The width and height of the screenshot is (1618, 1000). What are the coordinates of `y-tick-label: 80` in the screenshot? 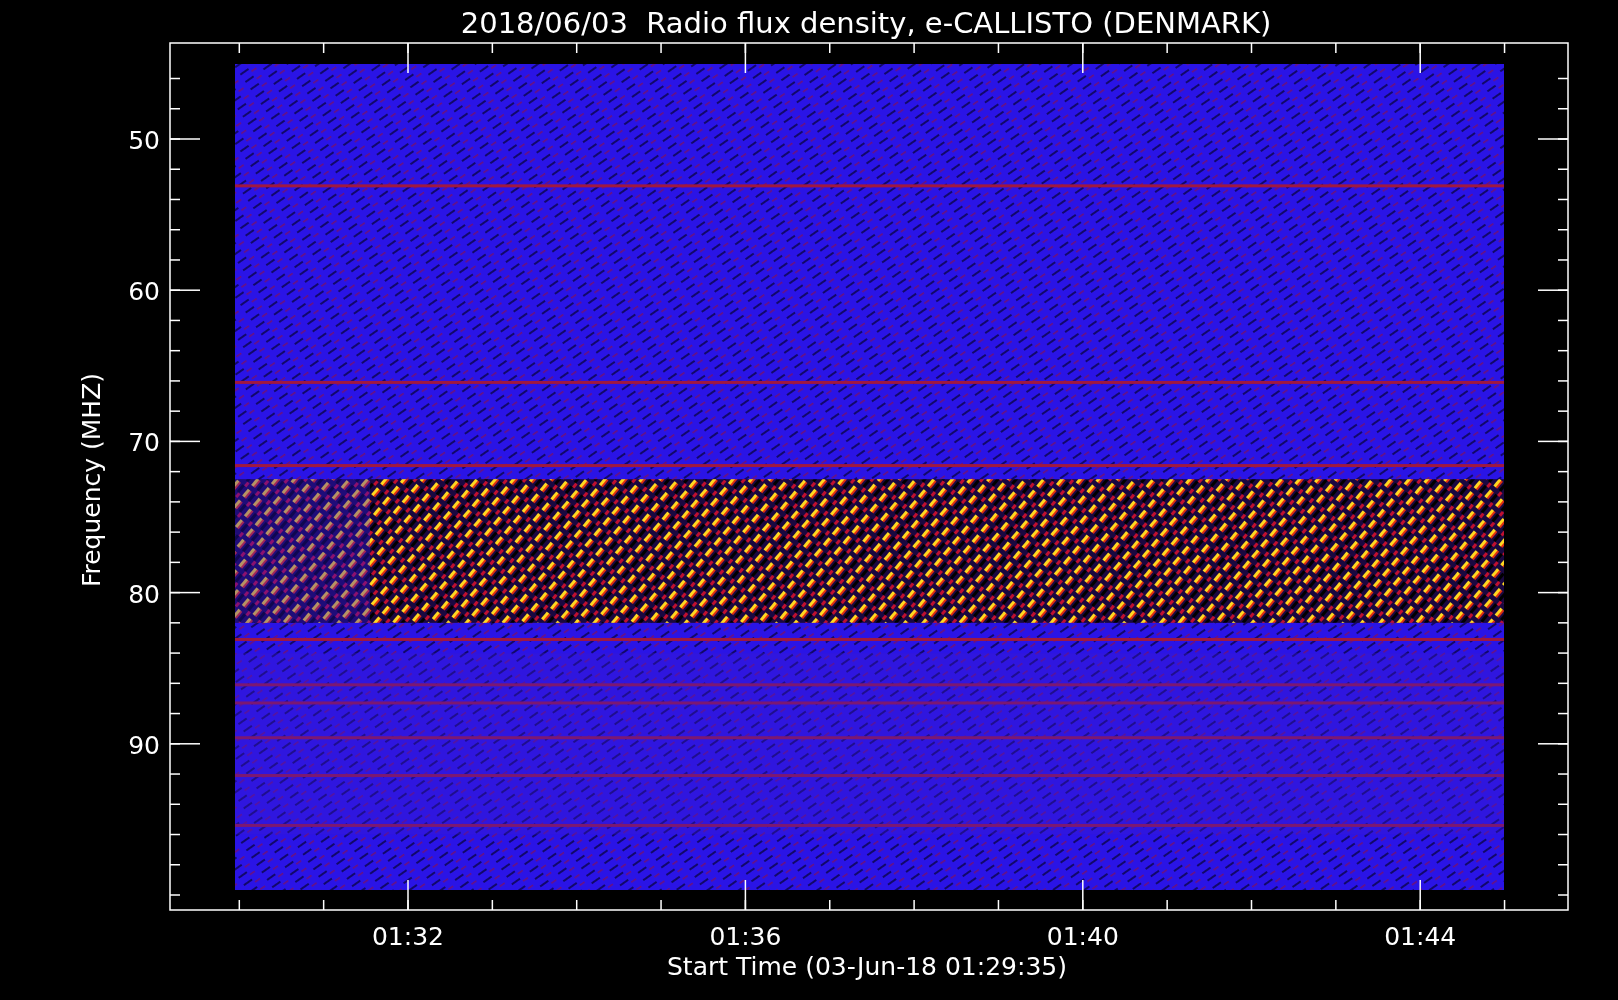 It's located at (144, 594).